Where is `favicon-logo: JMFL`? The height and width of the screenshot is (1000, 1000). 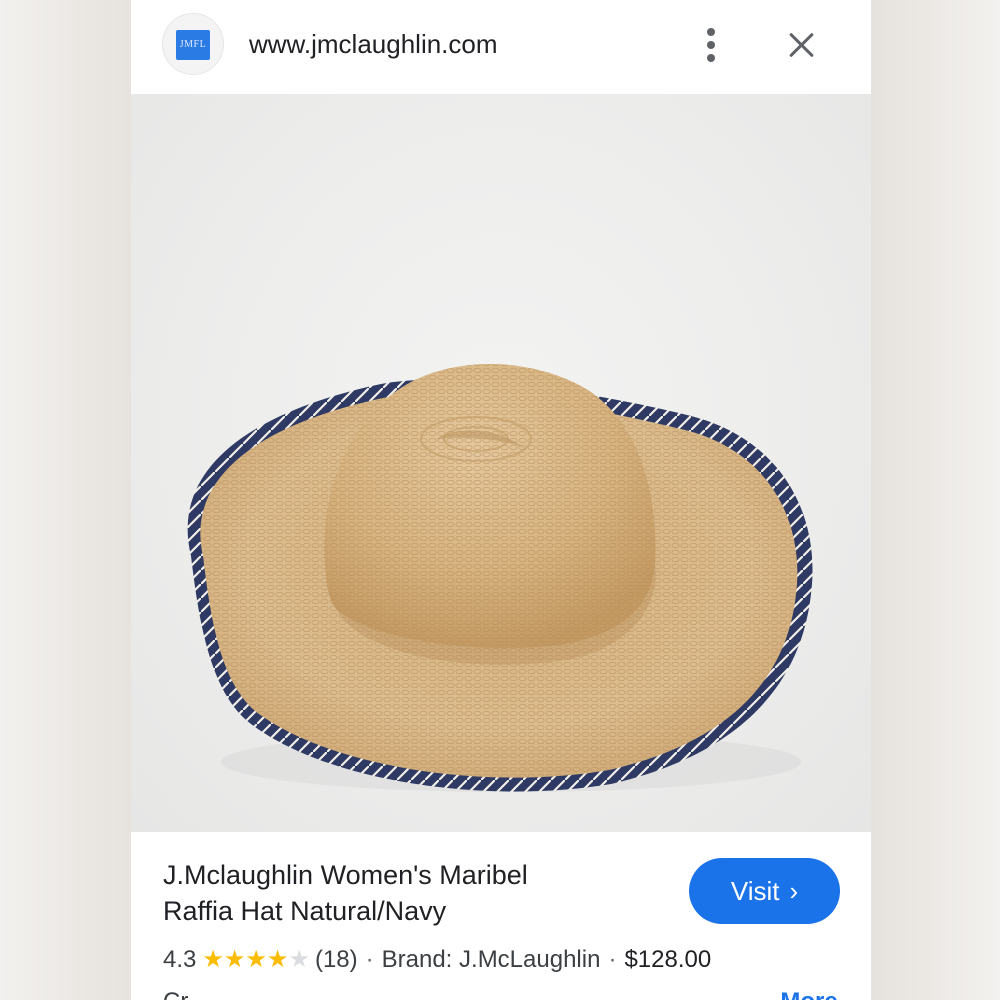 favicon-logo: JMFL is located at coordinates (193, 45).